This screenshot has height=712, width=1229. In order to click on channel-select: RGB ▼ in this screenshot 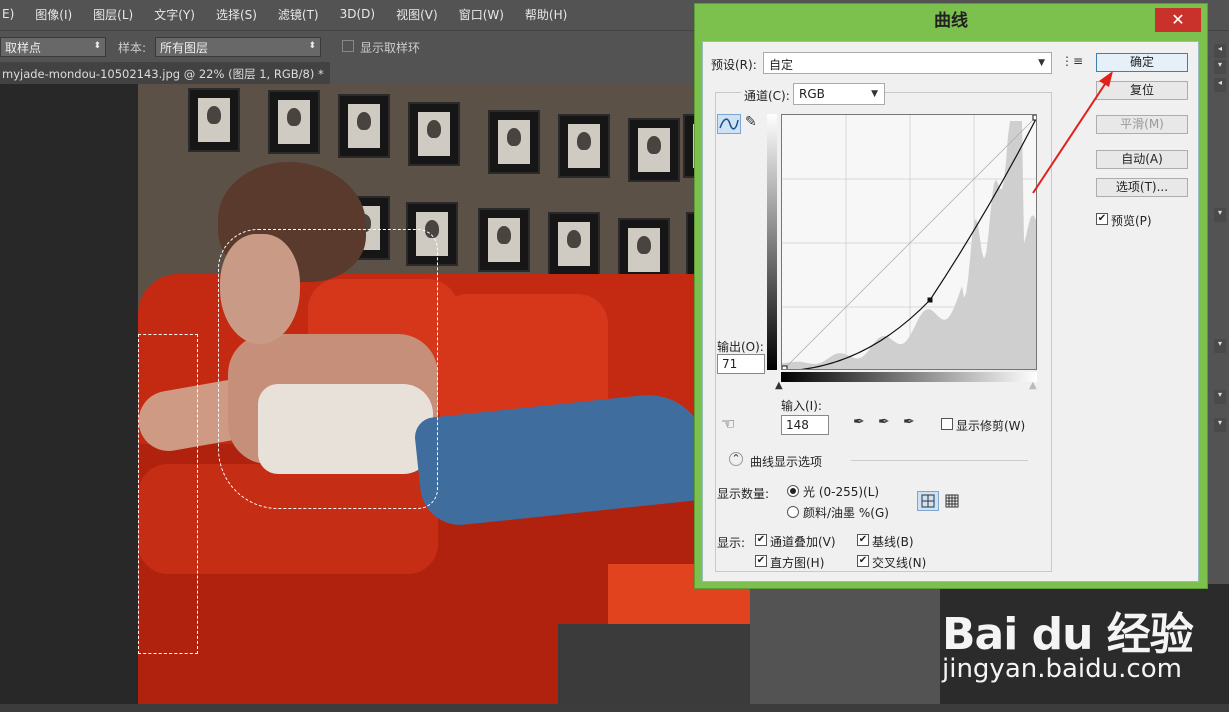, I will do `click(839, 94)`.